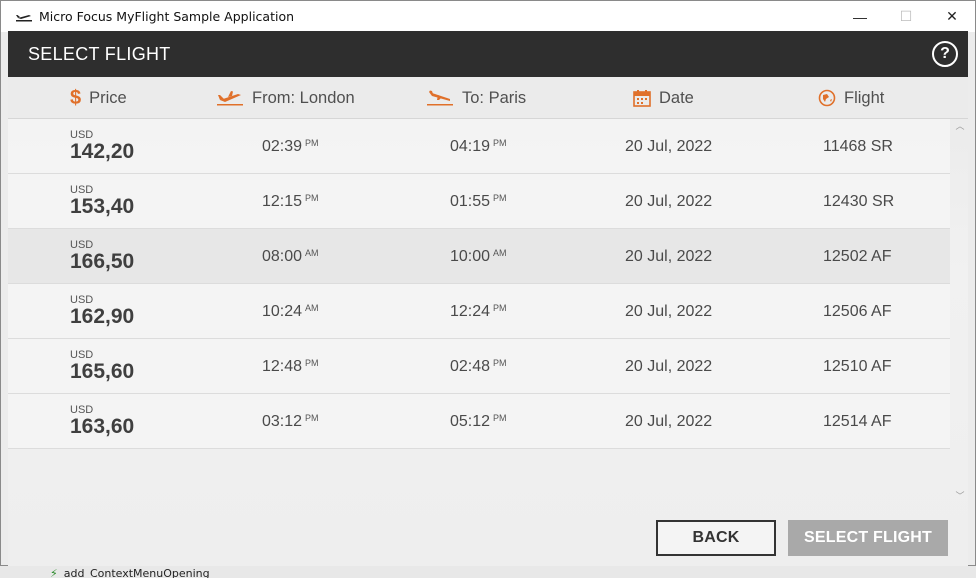  I want to click on price-cell: USD 166,50, so click(102, 256).